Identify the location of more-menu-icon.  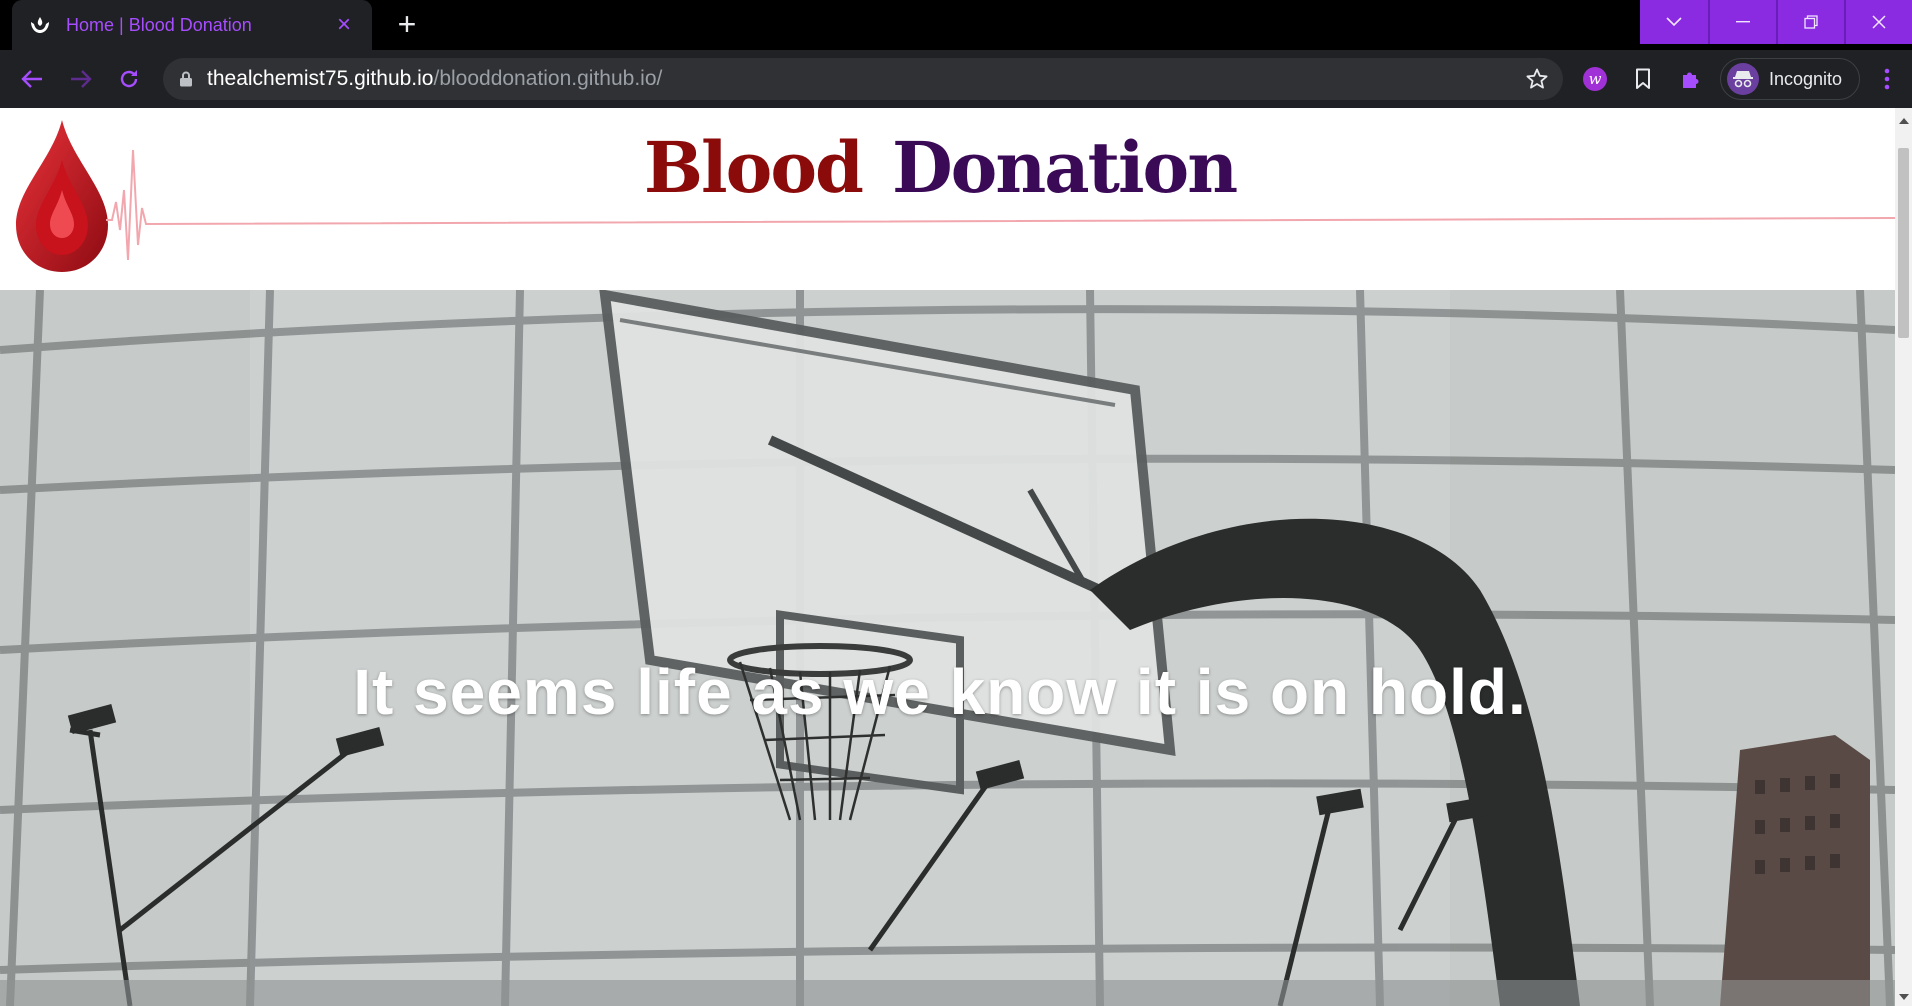
(1887, 79).